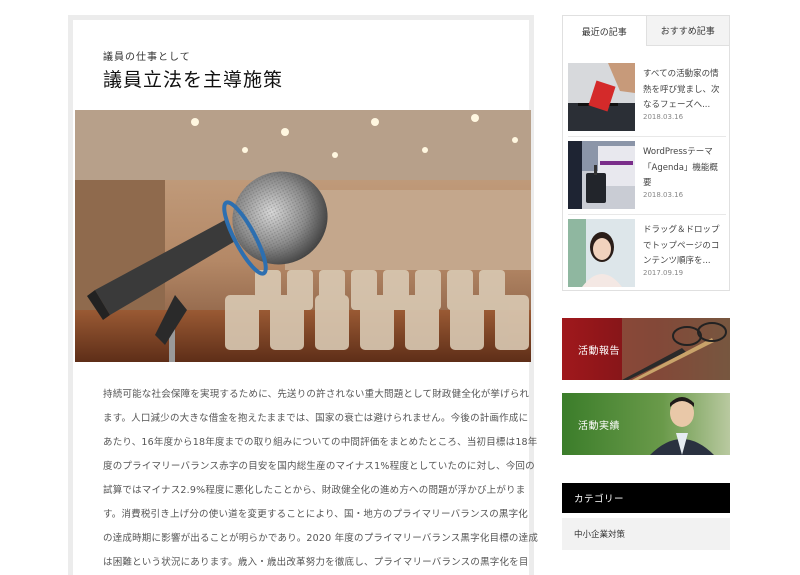  I want to click on category-item: 中小企業対策, so click(646, 534).